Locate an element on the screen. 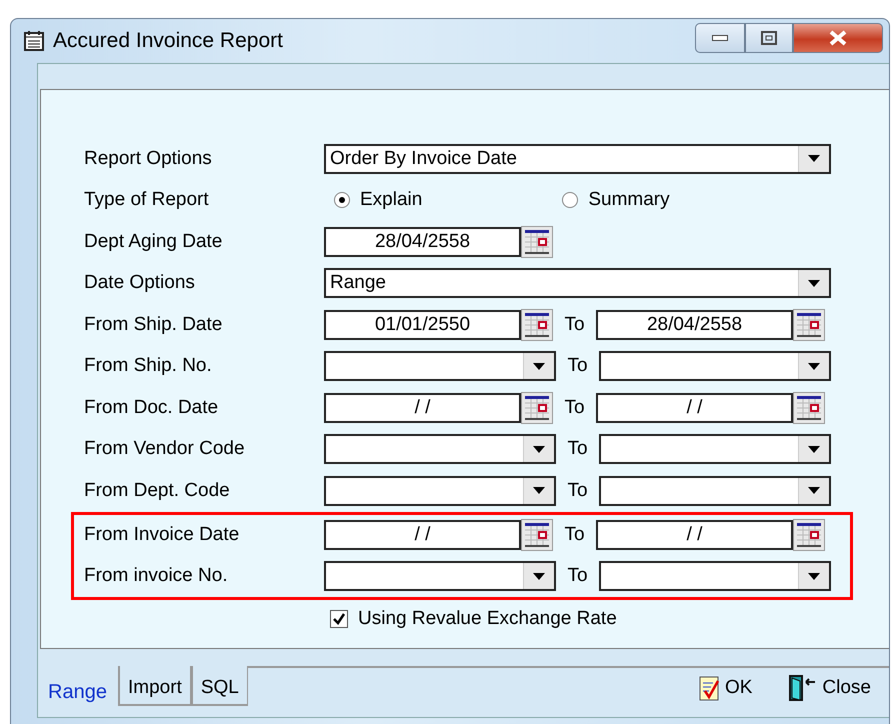 This screenshot has width=893, height=724. minimize-button is located at coordinates (720, 38).